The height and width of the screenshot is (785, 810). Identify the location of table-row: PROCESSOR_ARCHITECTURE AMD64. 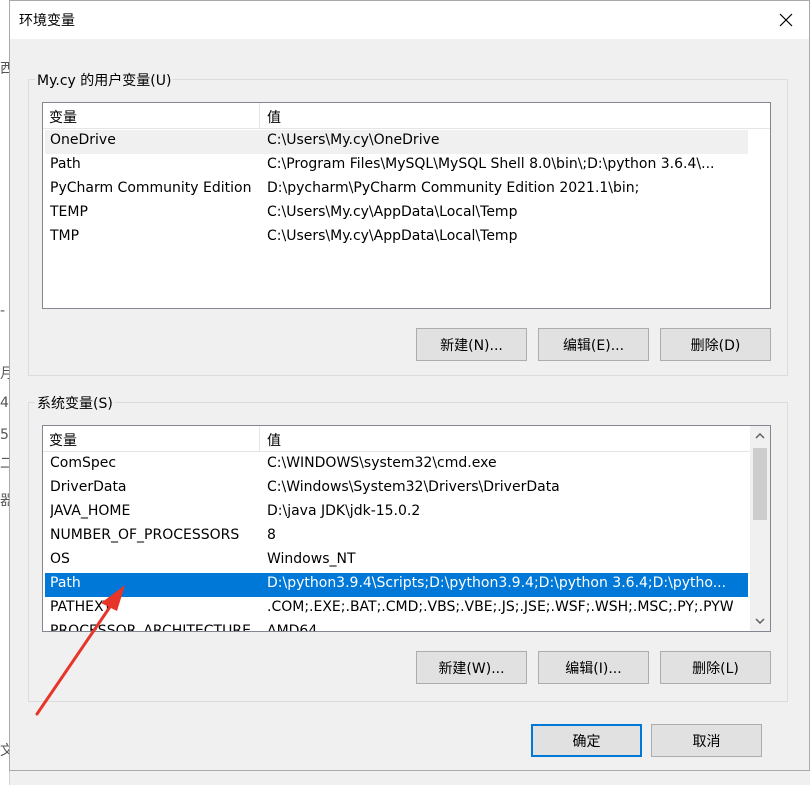
(396, 626).